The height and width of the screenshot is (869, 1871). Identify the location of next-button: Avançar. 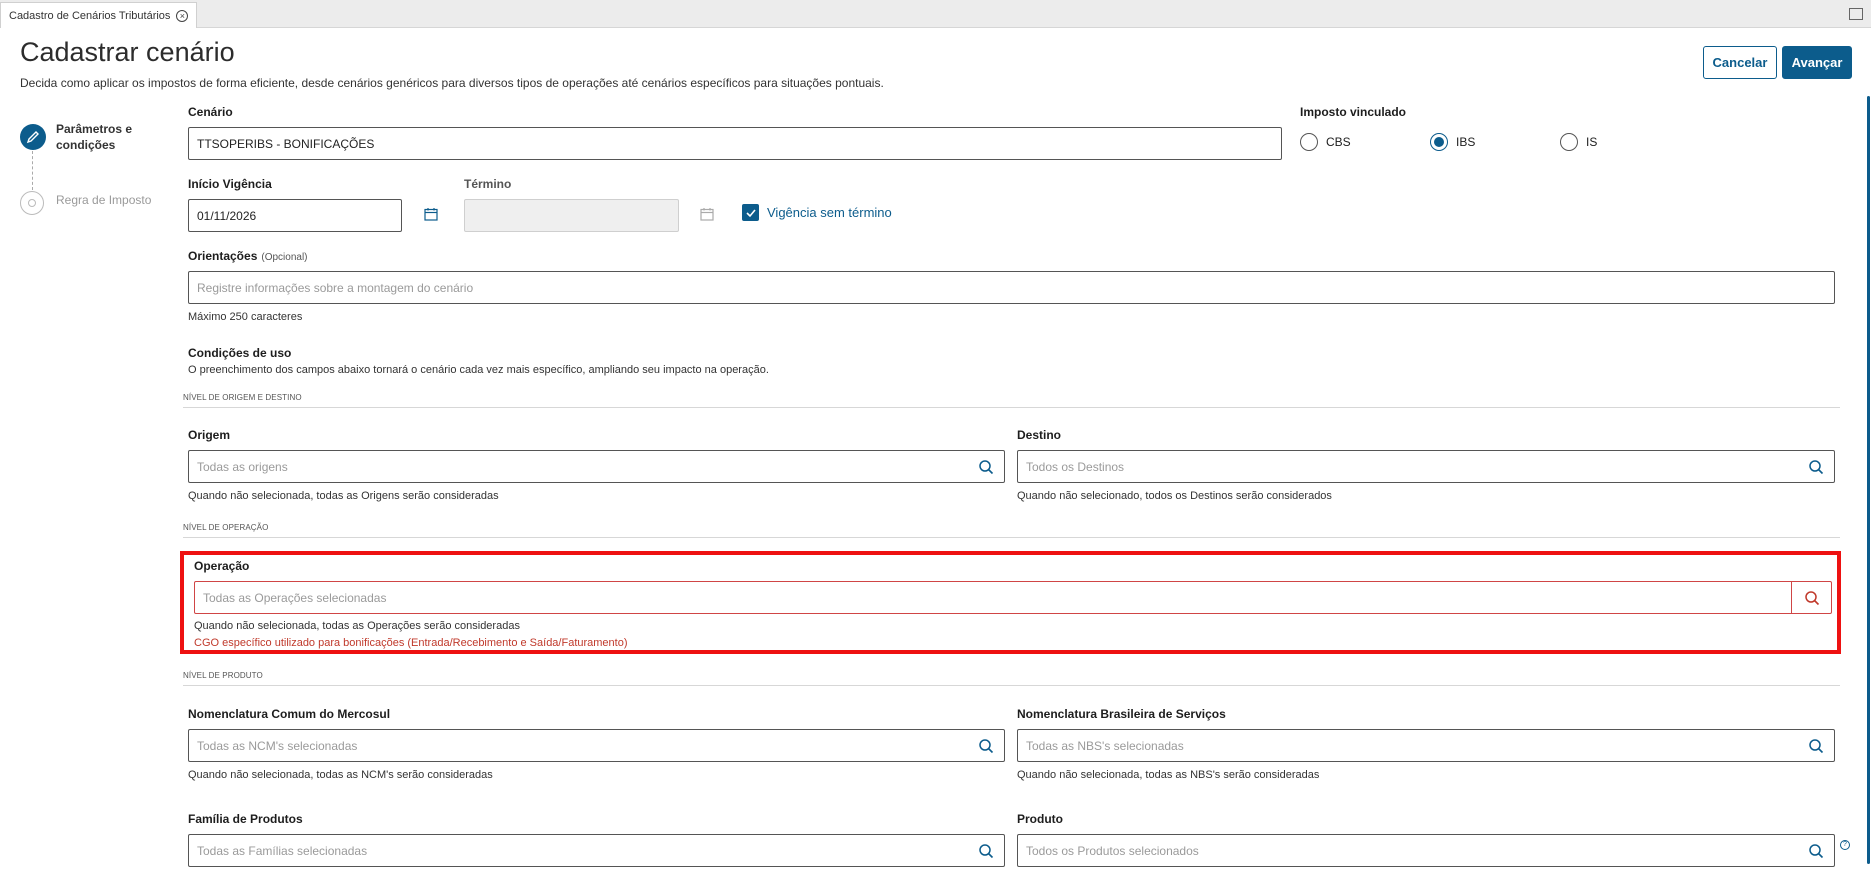
(1817, 62).